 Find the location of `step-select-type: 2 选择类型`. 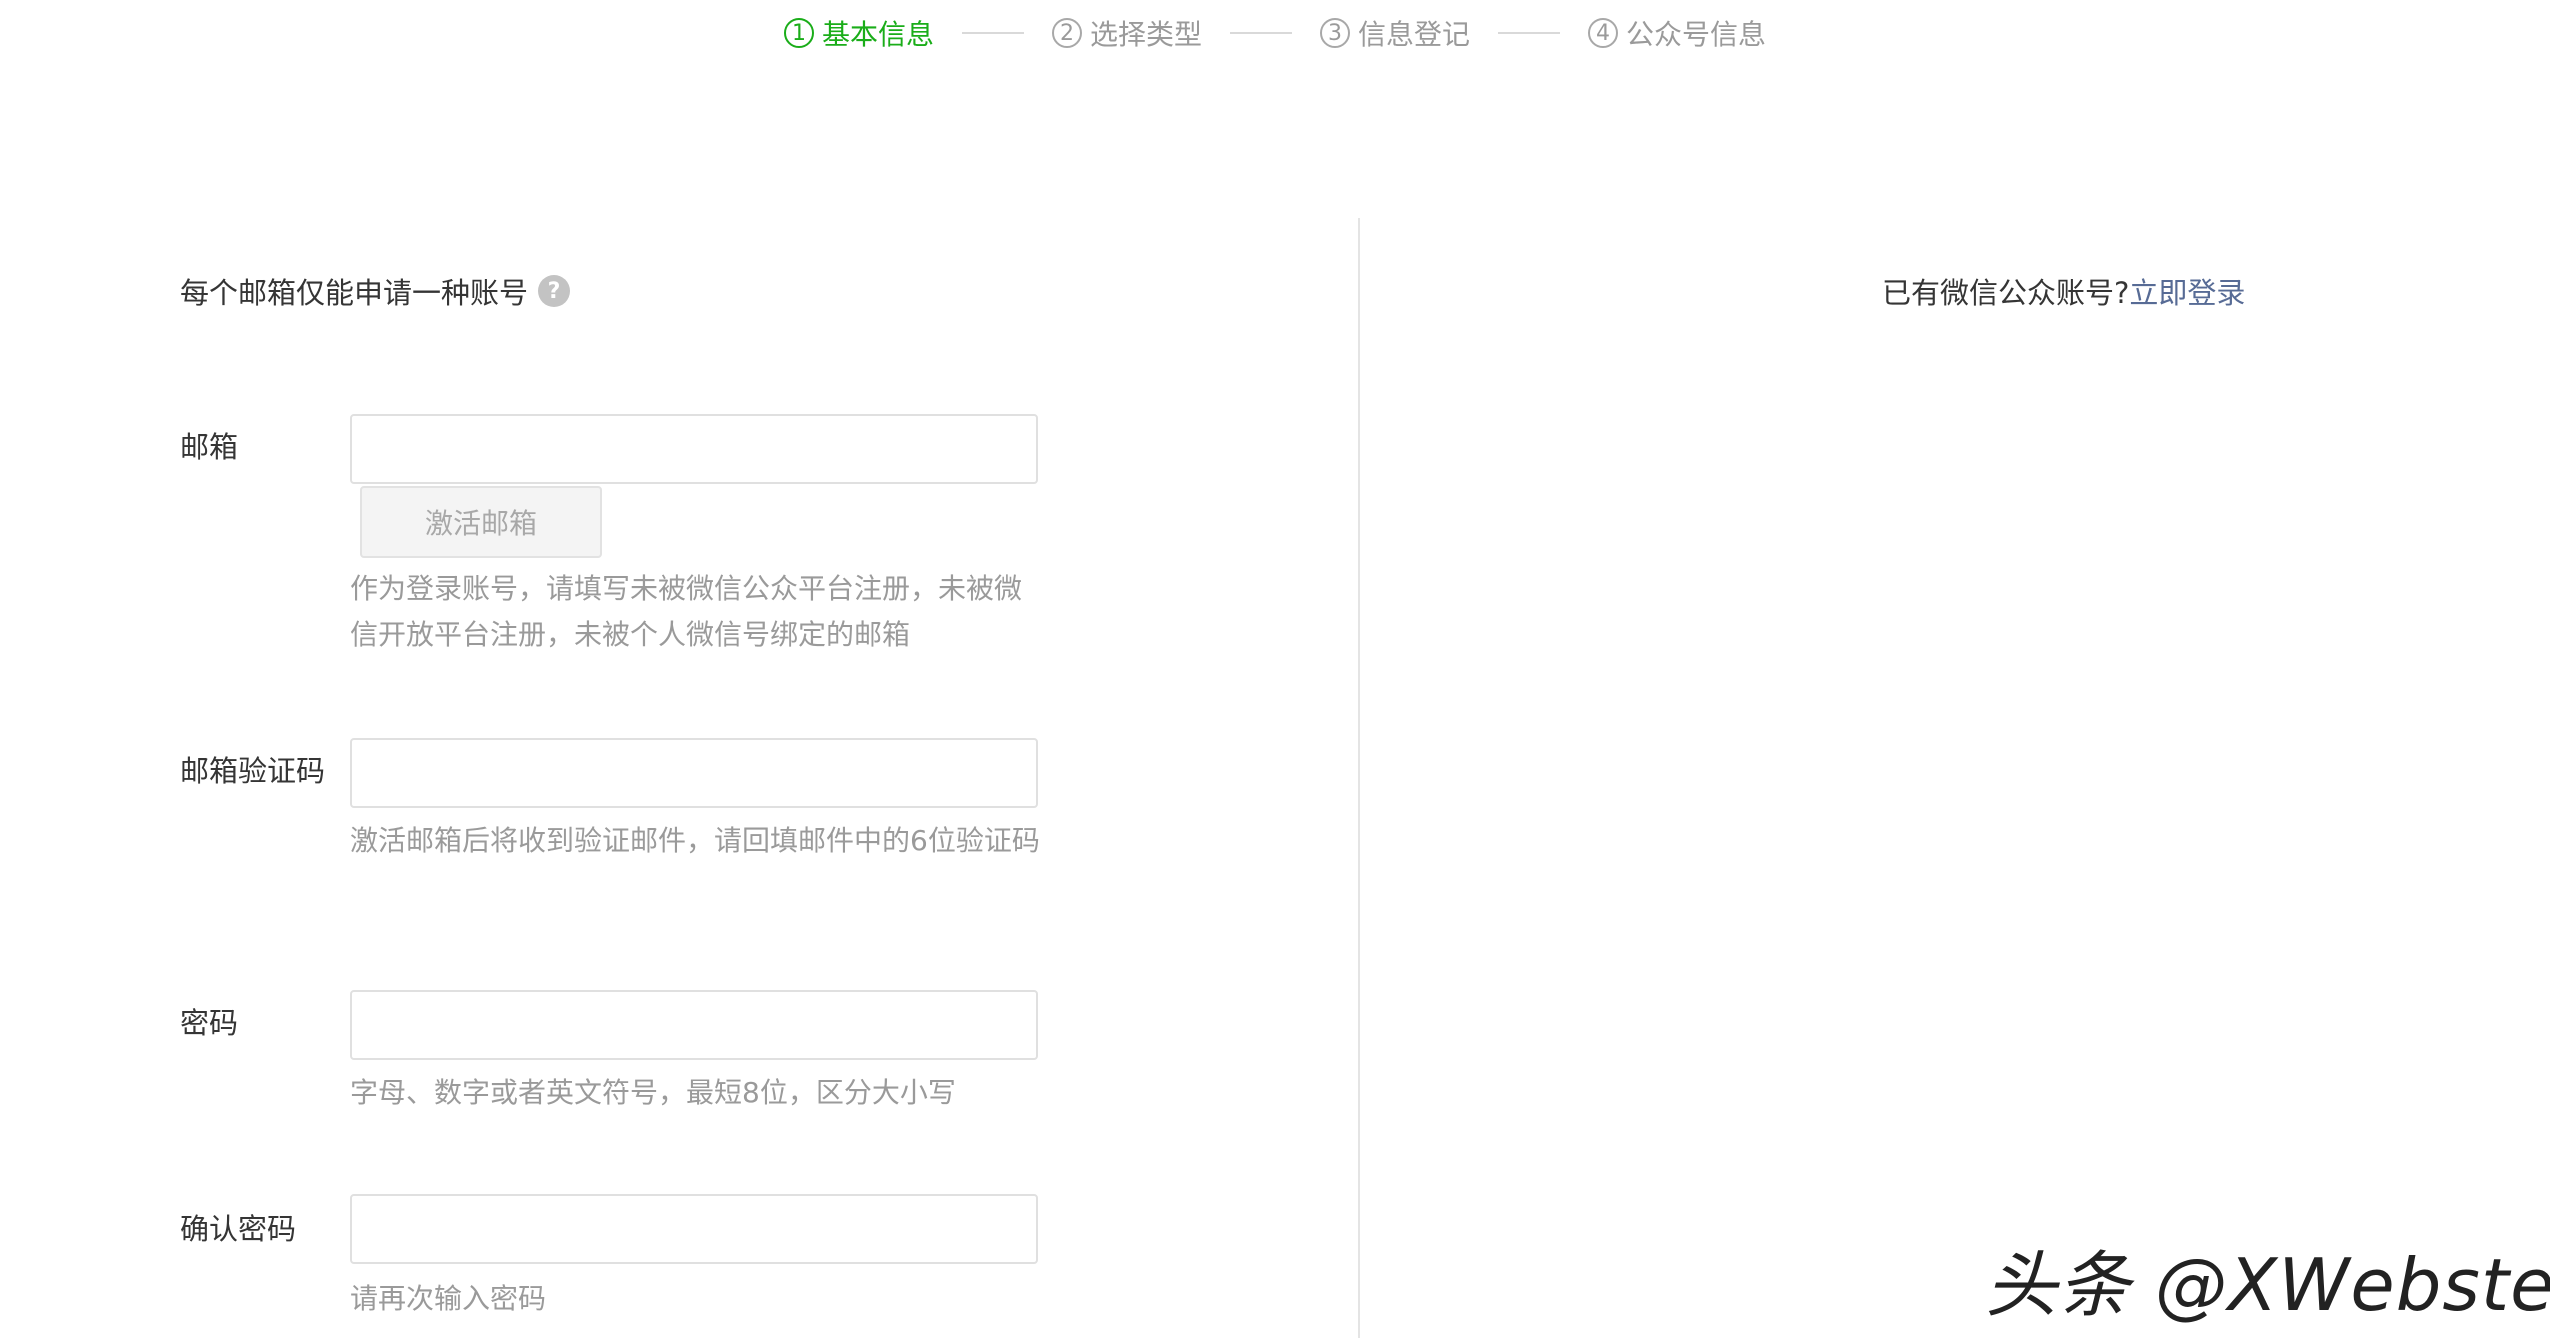

step-select-type: 2 选择类型 is located at coordinates (1126, 33).